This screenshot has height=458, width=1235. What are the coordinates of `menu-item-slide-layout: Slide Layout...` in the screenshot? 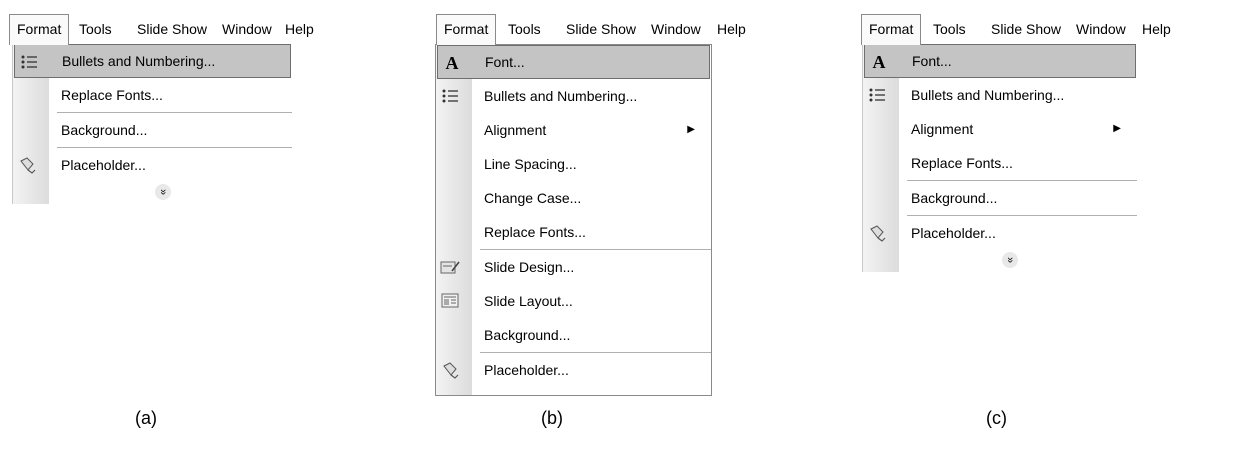 It's located at (573, 301).